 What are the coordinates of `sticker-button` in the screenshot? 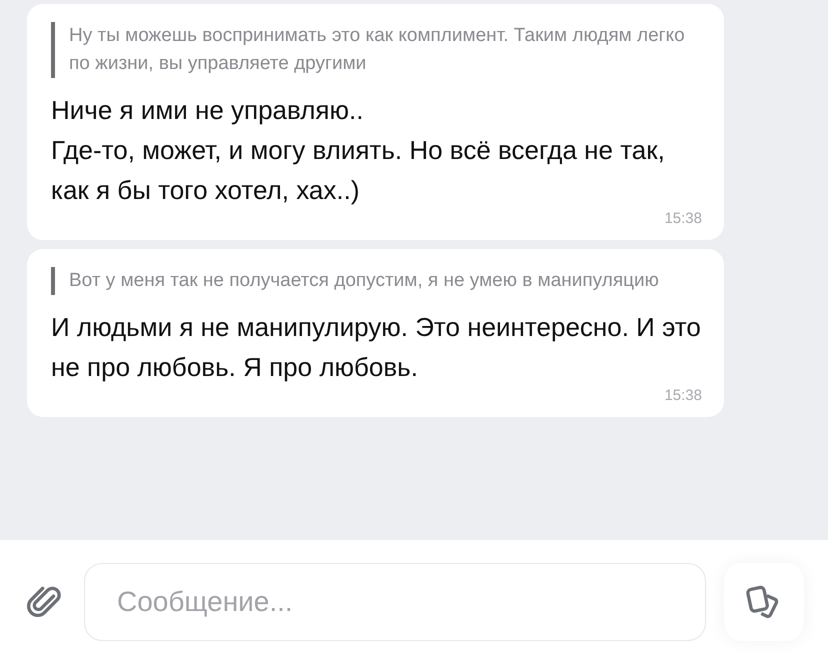 It's located at (764, 602).